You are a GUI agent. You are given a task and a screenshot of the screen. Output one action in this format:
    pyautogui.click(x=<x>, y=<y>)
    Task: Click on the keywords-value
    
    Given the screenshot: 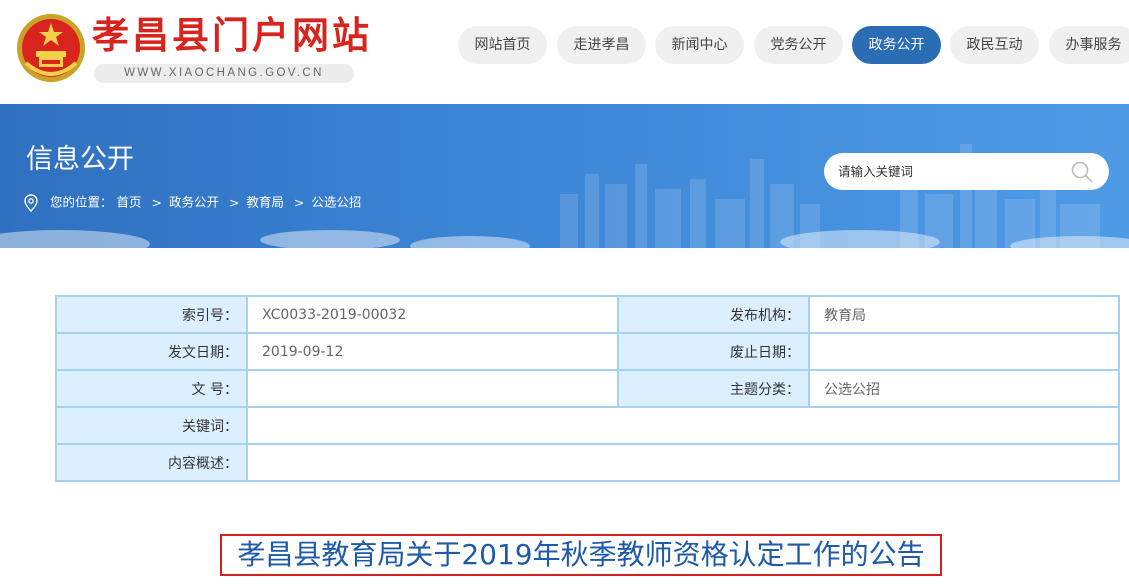 What is the action you would take?
    pyautogui.click(x=683, y=425)
    